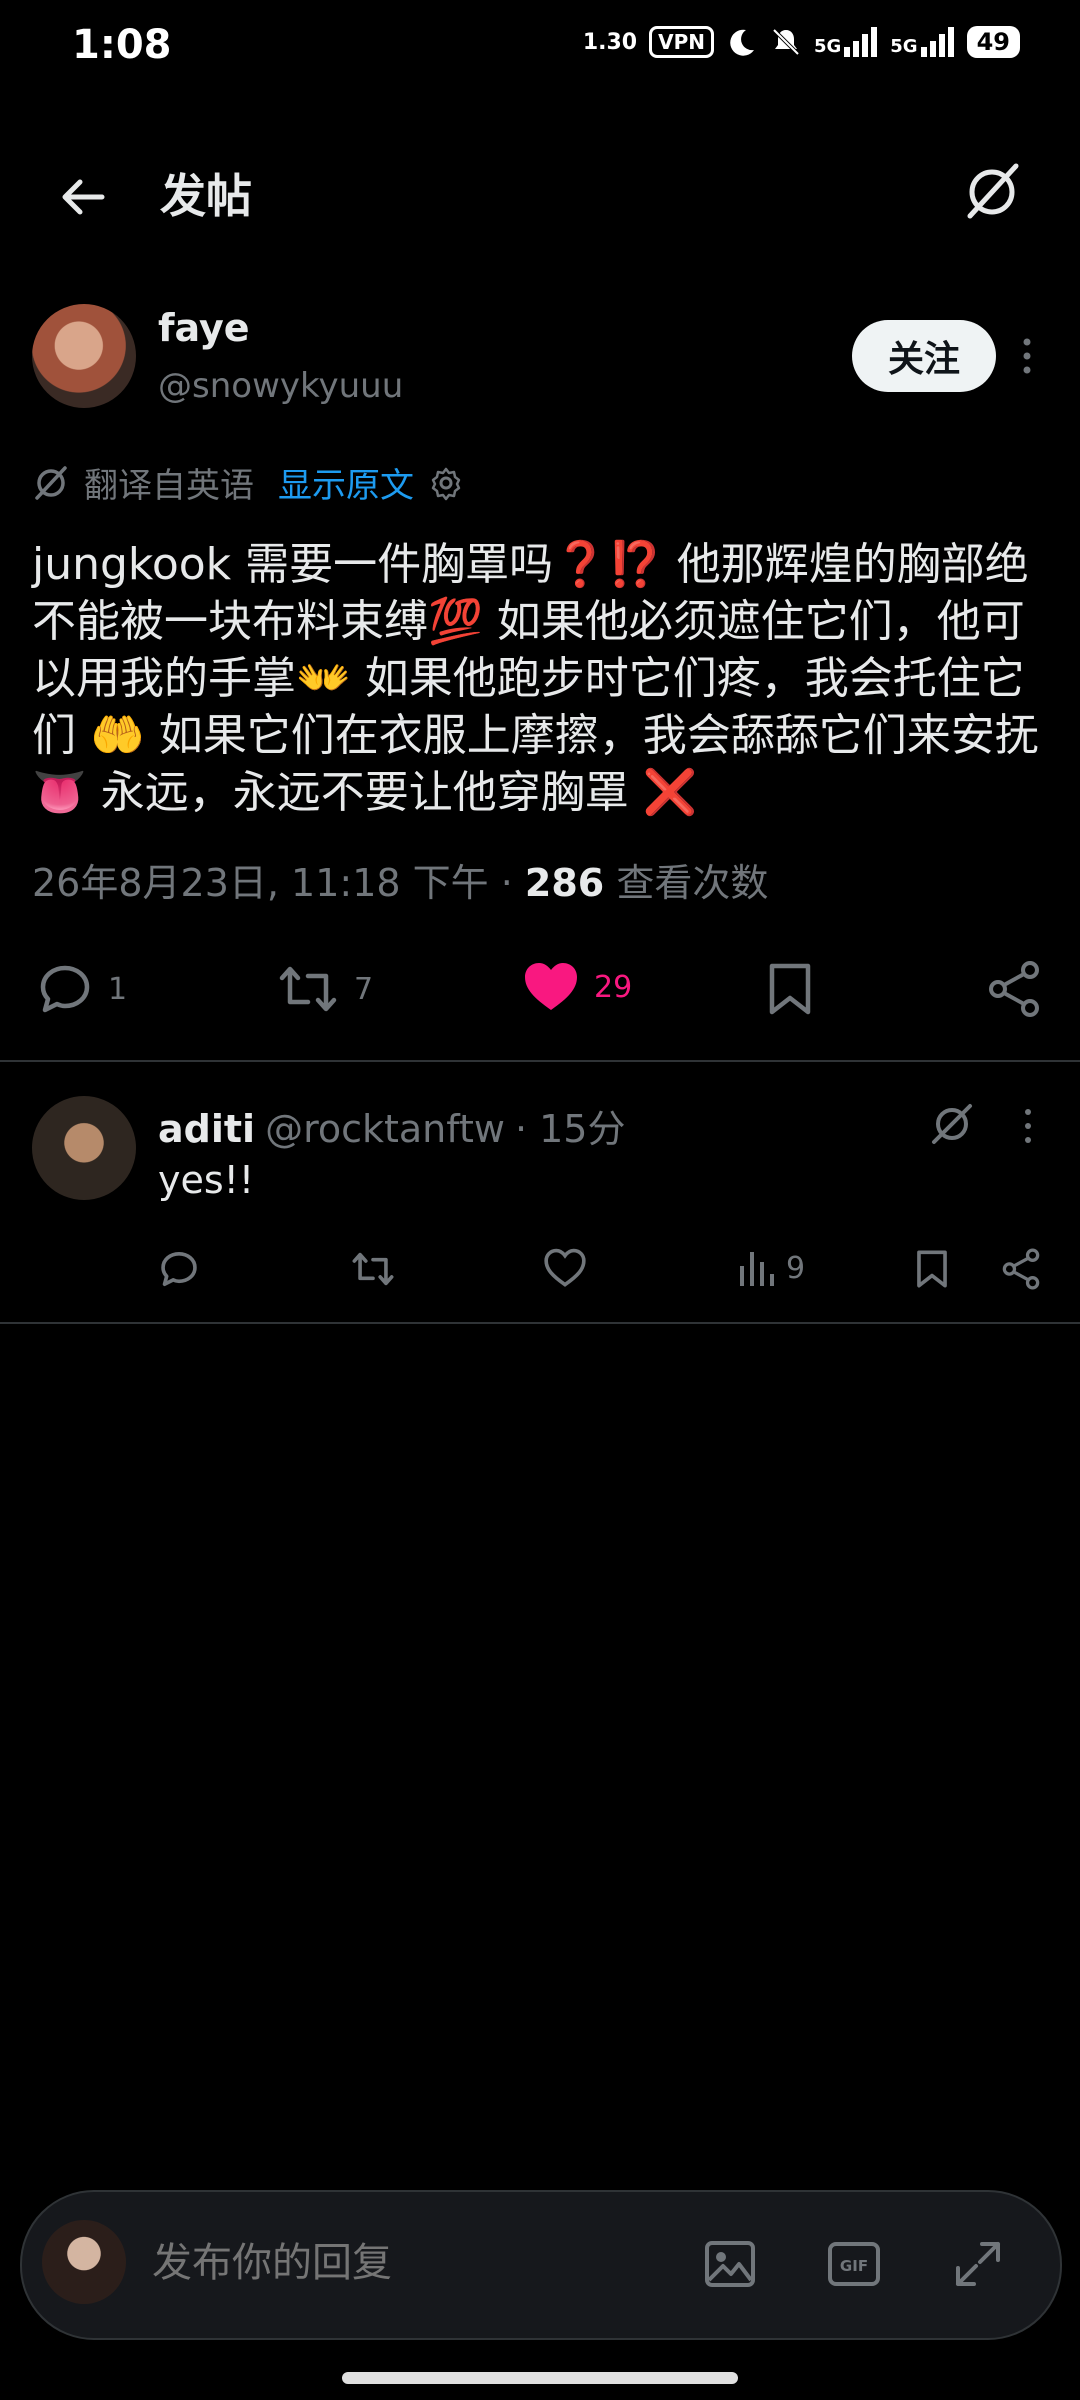 This screenshot has height=2400, width=1080. What do you see at coordinates (551, 987) in the screenshot?
I see `heart-filled-icon` at bounding box center [551, 987].